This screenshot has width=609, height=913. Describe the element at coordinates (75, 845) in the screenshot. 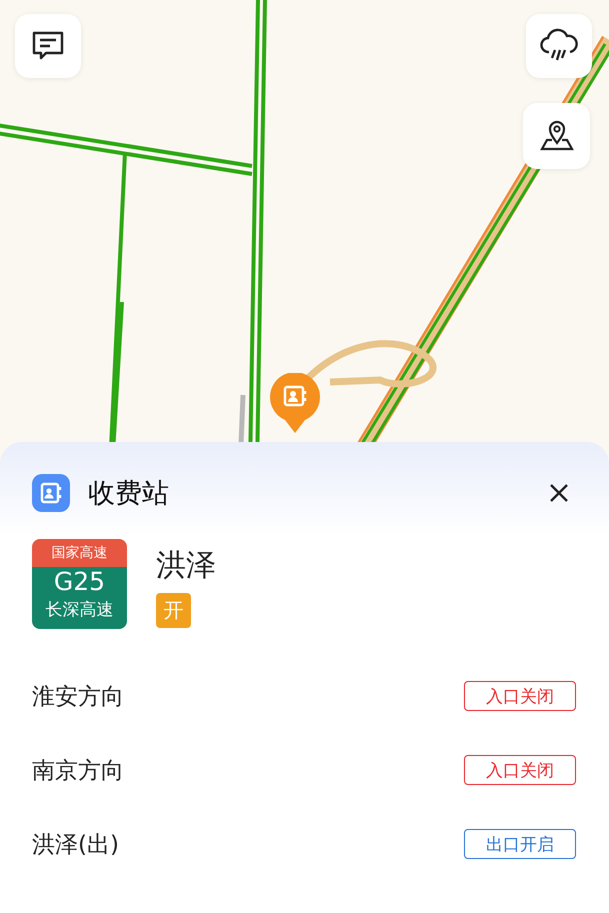

I see `direction-name: 洪泽(出)` at that location.